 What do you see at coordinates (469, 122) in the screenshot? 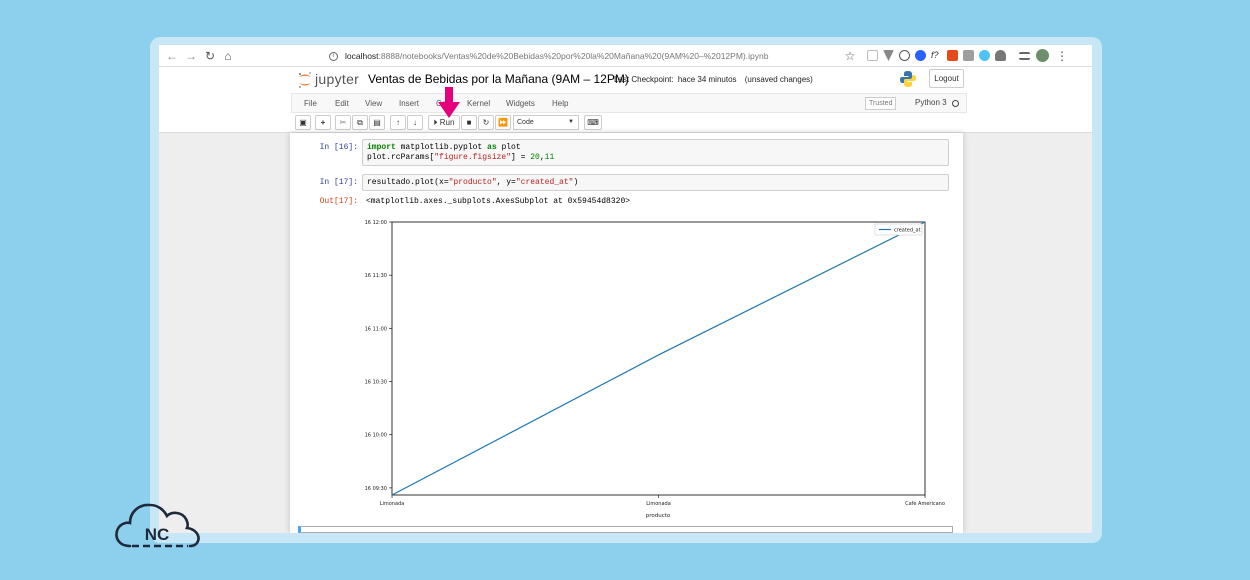
I see `stop-icon: ■` at bounding box center [469, 122].